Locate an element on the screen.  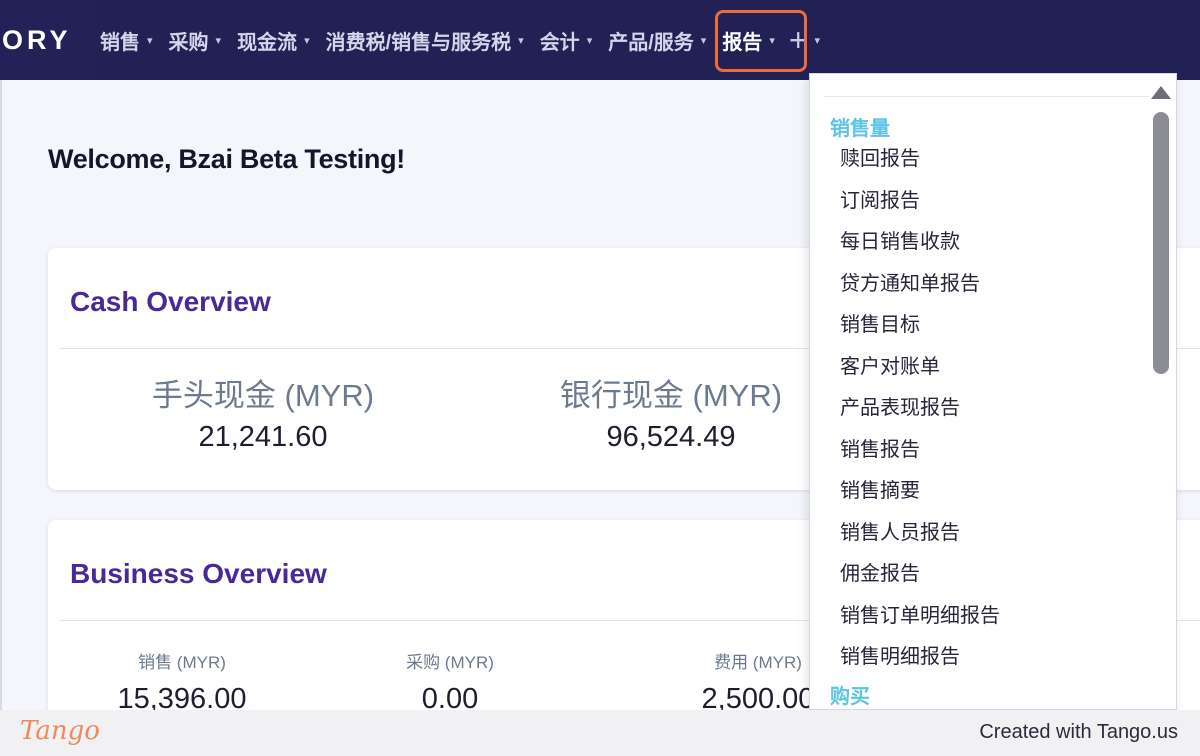
divider is located at coordinates (986, 96).